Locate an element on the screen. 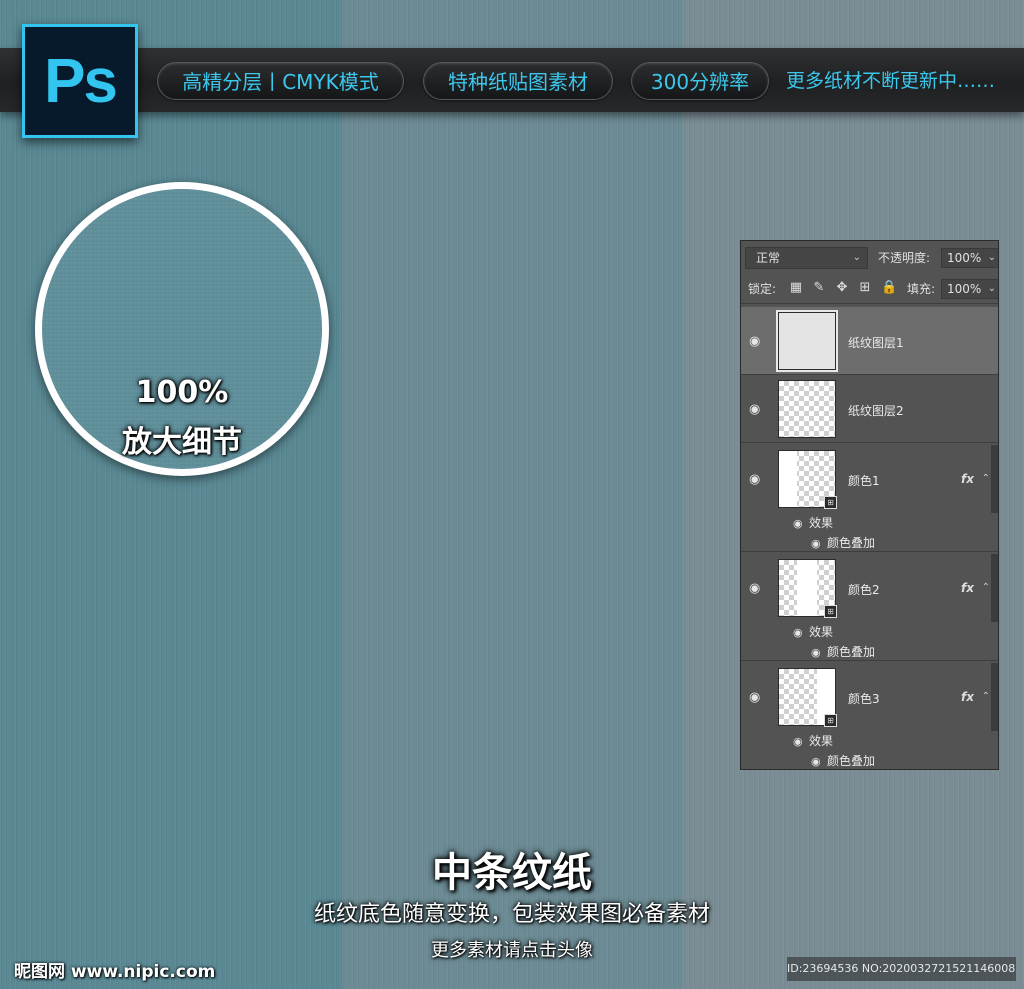  fill-input: 100% ⌄ is located at coordinates (969, 289).